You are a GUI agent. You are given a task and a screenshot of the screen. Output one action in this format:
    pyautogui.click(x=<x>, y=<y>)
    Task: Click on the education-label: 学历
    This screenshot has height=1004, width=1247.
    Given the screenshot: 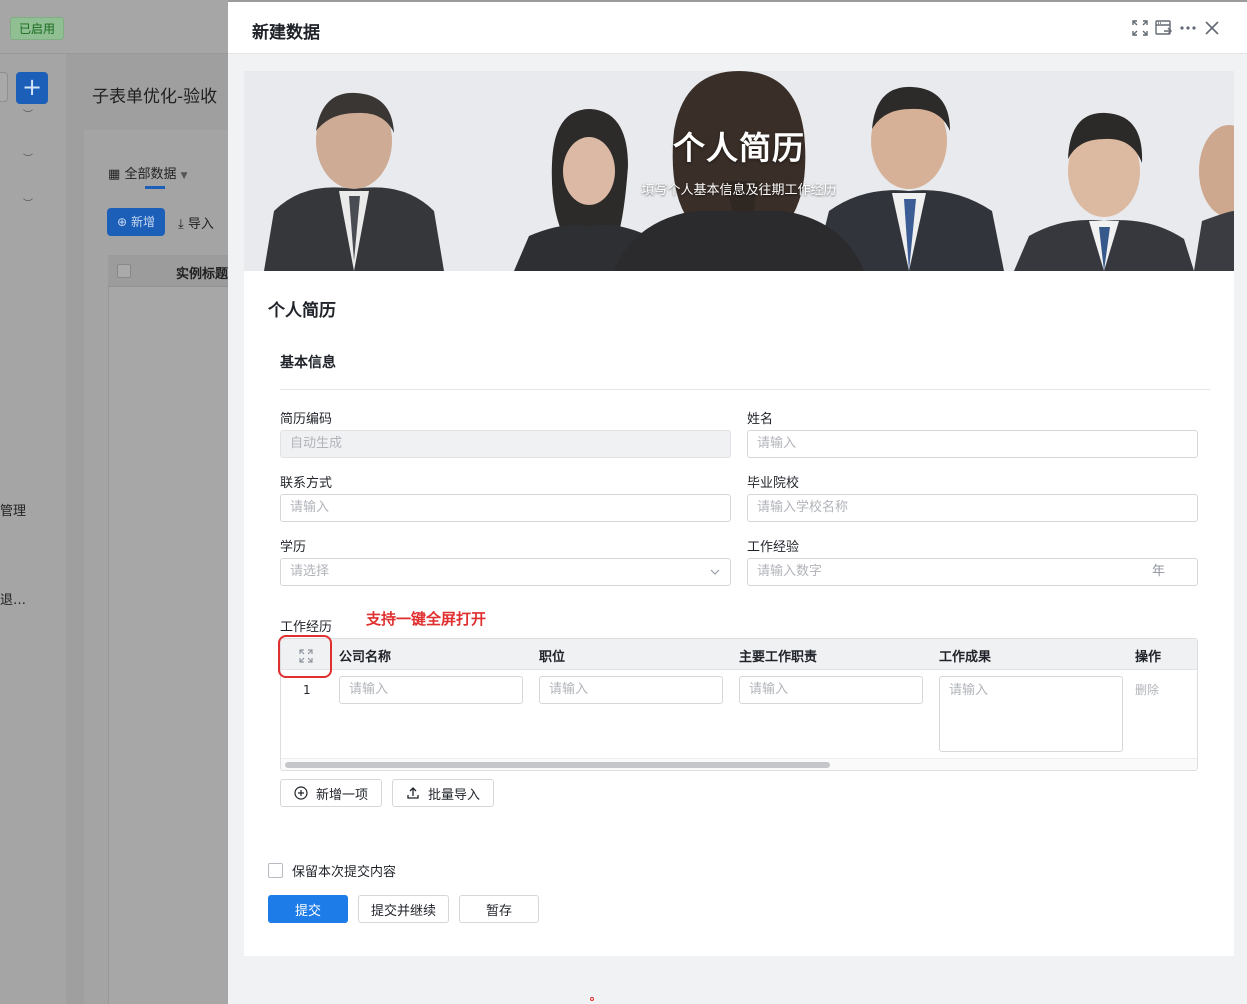 What is the action you would take?
    pyautogui.click(x=293, y=547)
    